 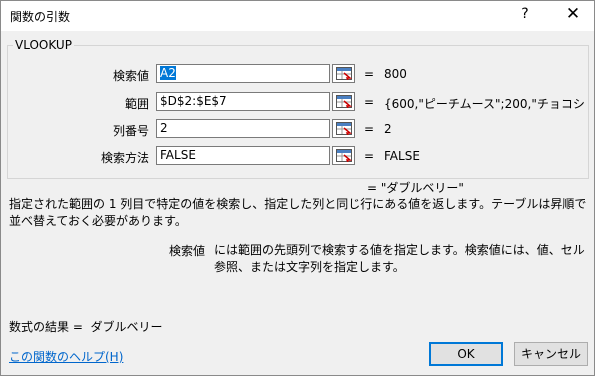 What do you see at coordinates (124, 158) in the screenshot?
I see `arg-label-range-lookup: 検索方法` at bounding box center [124, 158].